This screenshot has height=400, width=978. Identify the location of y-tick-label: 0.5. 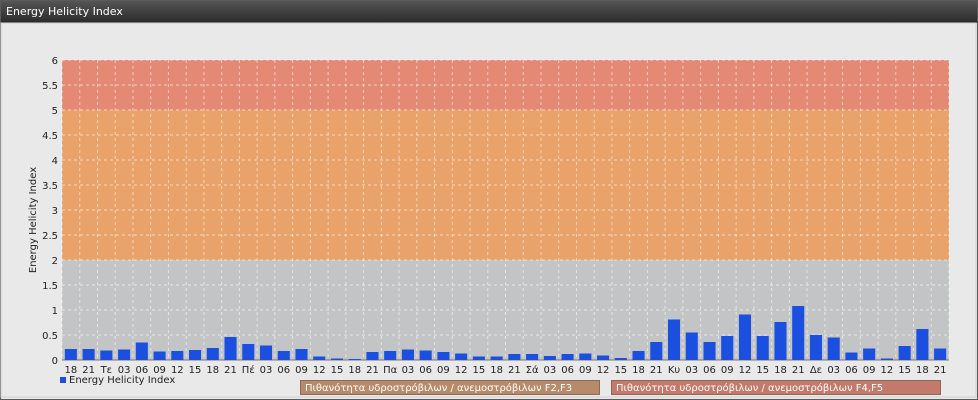
(50, 336).